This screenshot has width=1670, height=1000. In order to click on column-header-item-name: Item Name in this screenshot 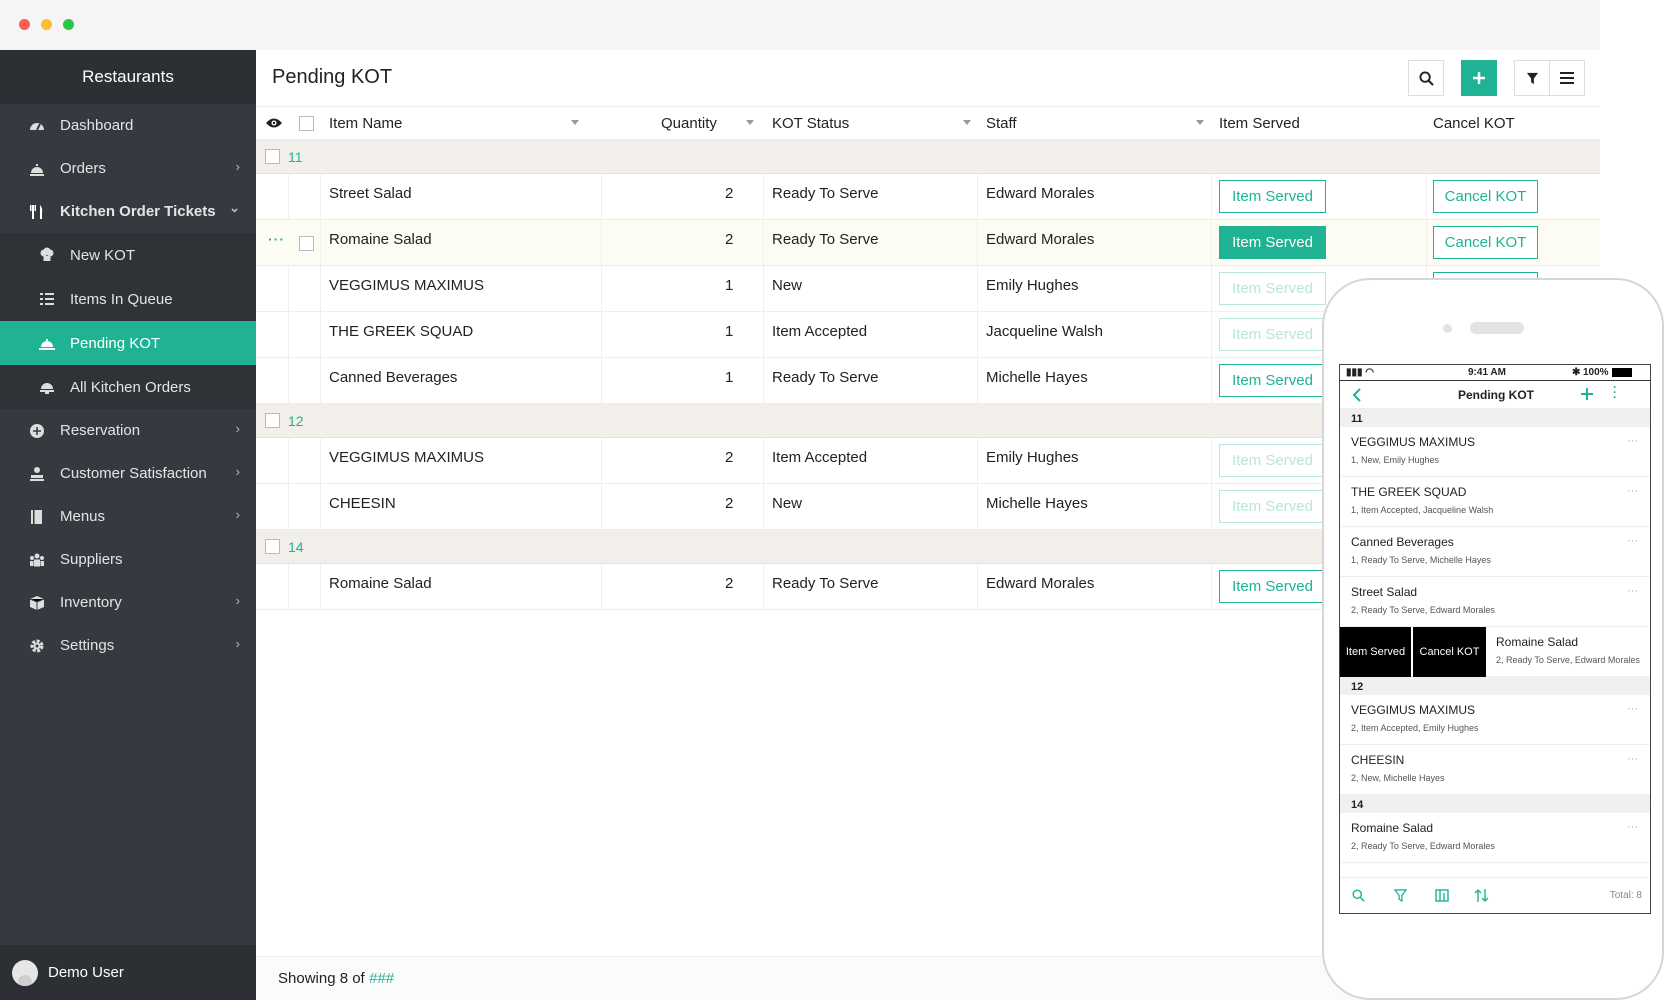, I will do `click(365, 123)`.